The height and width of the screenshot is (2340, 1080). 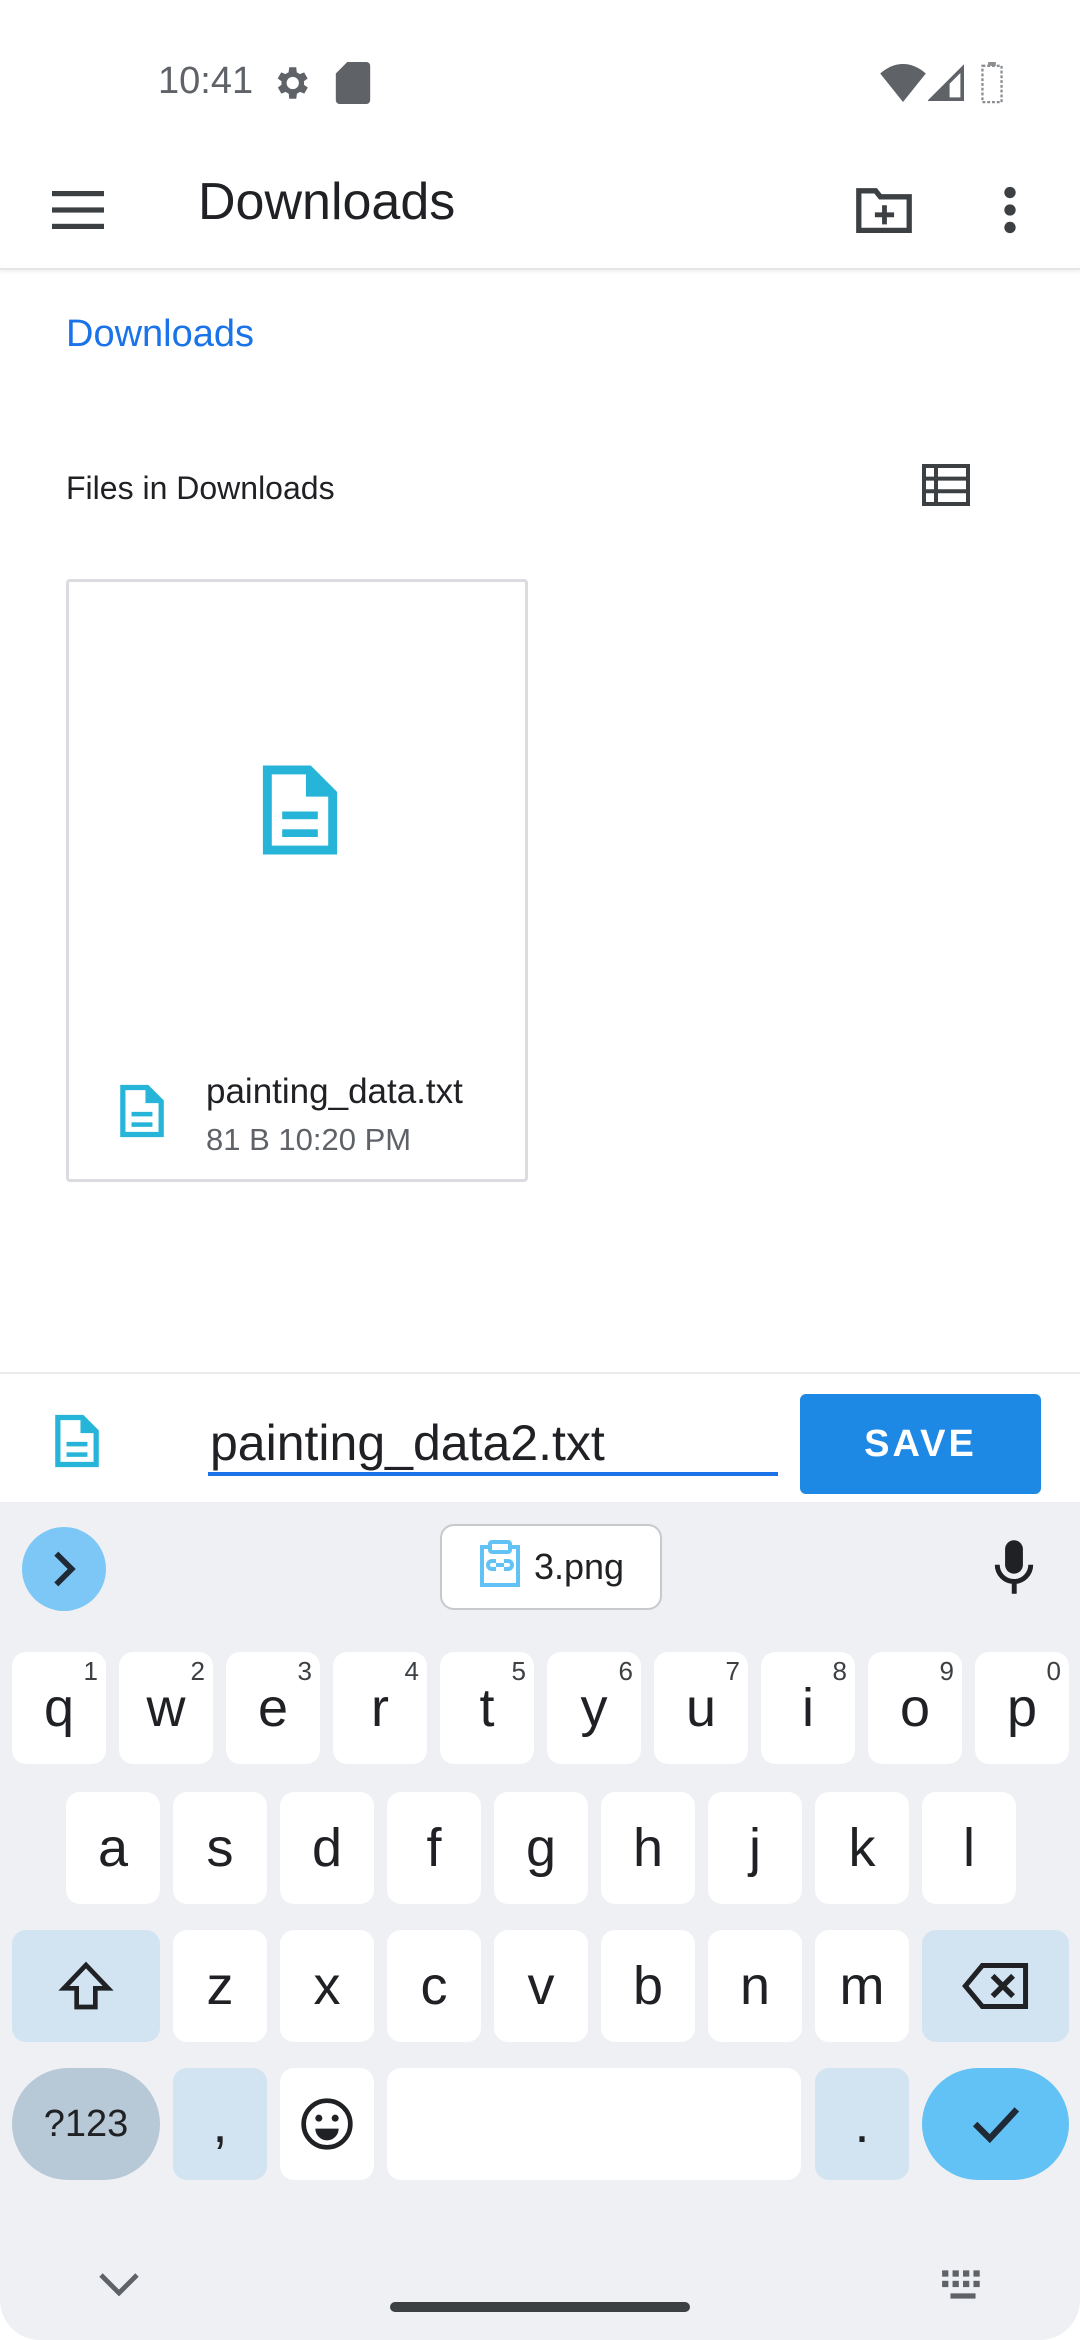 What do you see at coordinates (732, 1671) in the screenshot?
I see `key-hint: 7` at bounding box center [732, 1671].